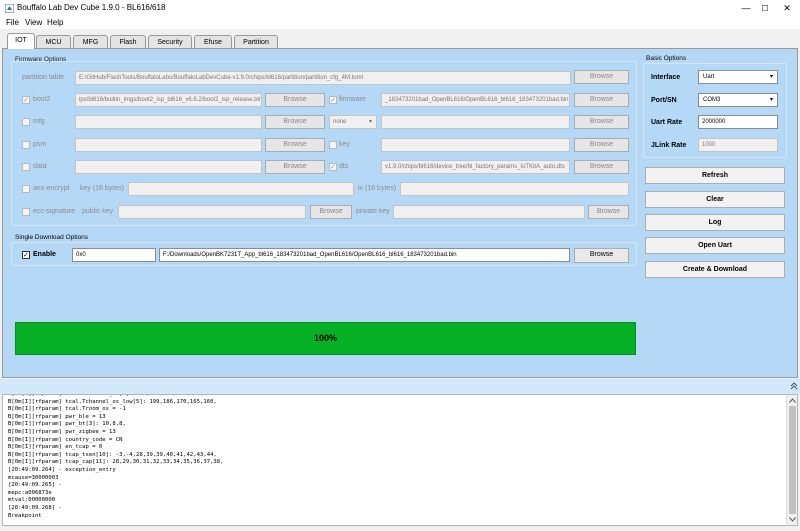 The image size is (800, 531). What do you see at coordinates (715, 199) in the screenshot?
I see `clear-button: Clear` at bounding box center [715, 199].